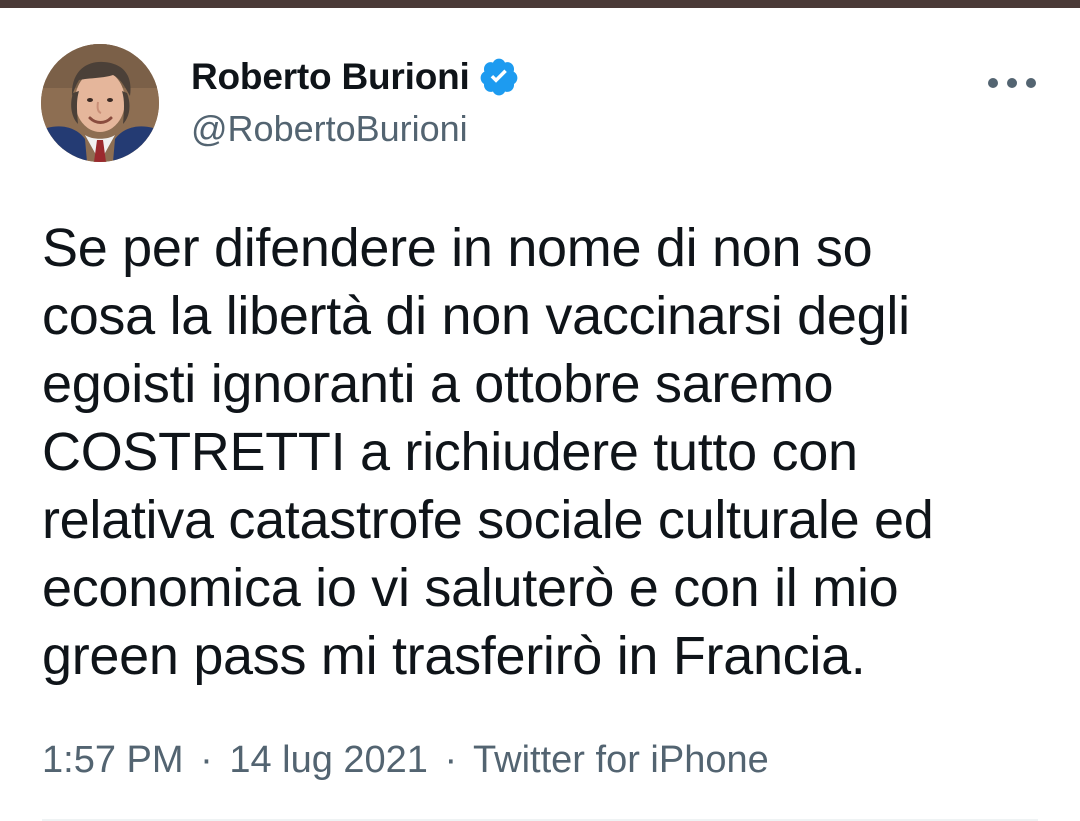 The width and height of the screenshot is (1080, 821). I want to click on more-horizontal-icon, so click(1012, 83).